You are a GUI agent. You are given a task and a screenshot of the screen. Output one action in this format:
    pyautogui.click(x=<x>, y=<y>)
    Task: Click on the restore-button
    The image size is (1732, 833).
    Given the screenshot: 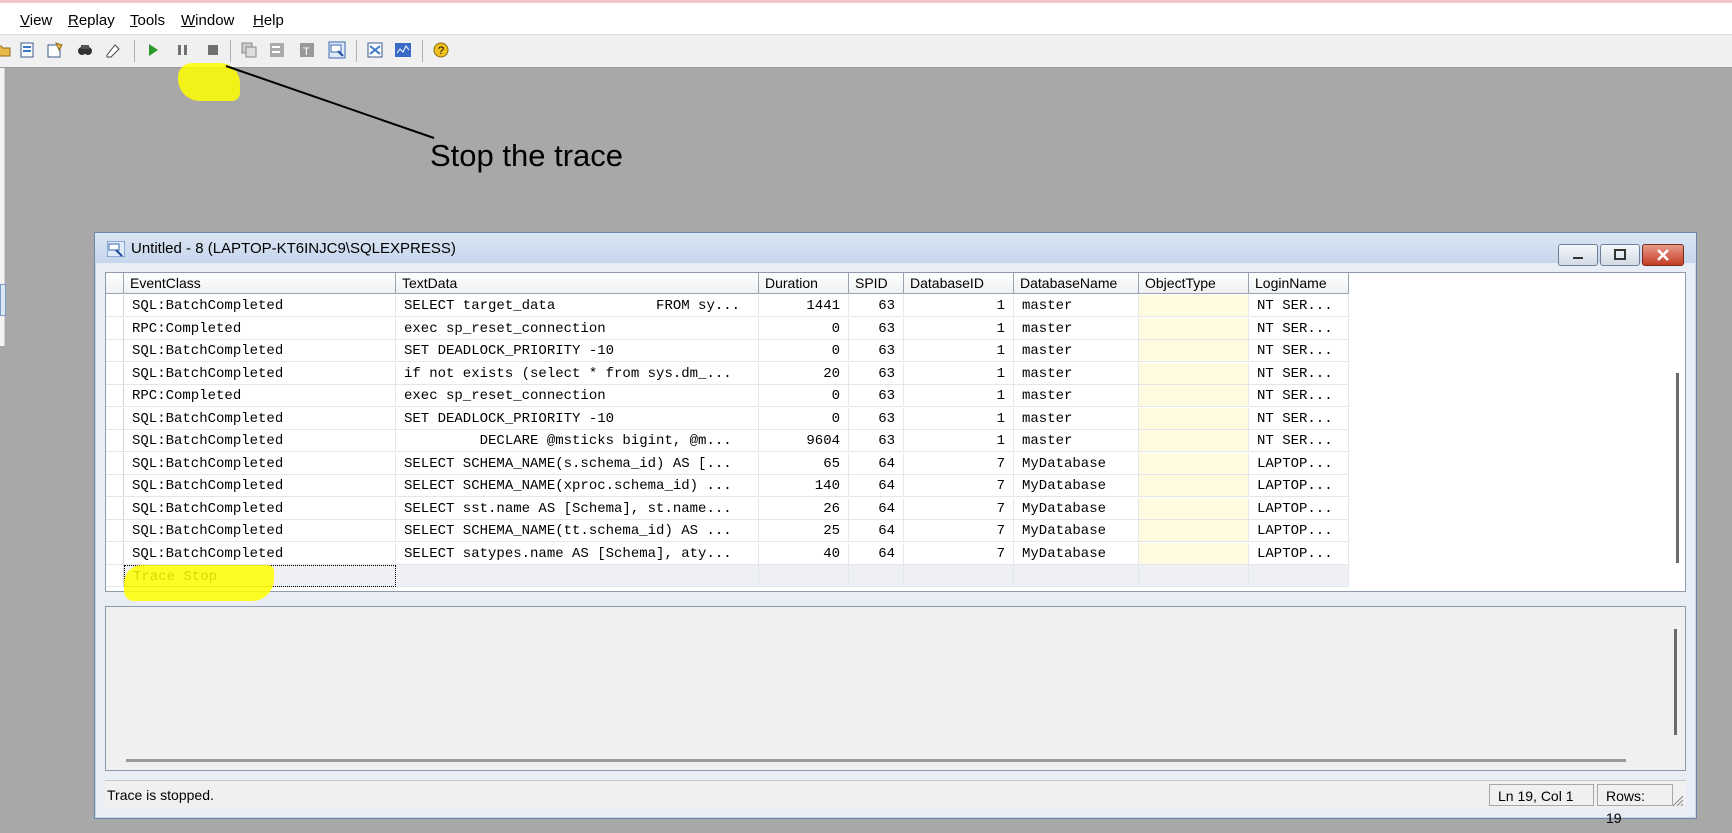 What is the action you would take?
    pyautogui.click(x=1620, y=255)
    